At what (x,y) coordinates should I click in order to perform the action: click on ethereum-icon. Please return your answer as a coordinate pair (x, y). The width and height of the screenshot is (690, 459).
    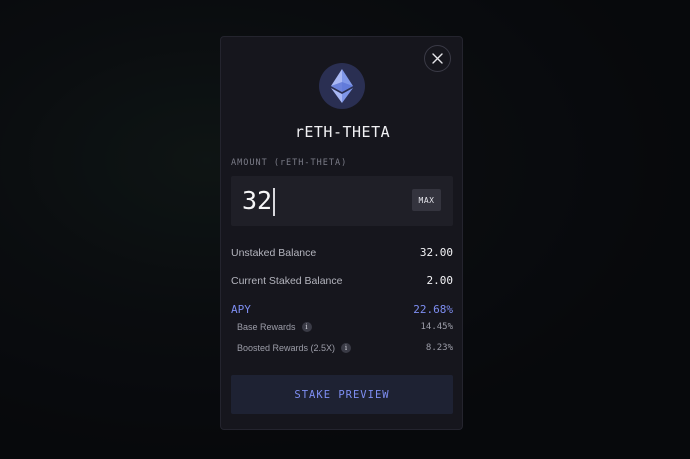
    Looking at the image, I should click on (342, 86).